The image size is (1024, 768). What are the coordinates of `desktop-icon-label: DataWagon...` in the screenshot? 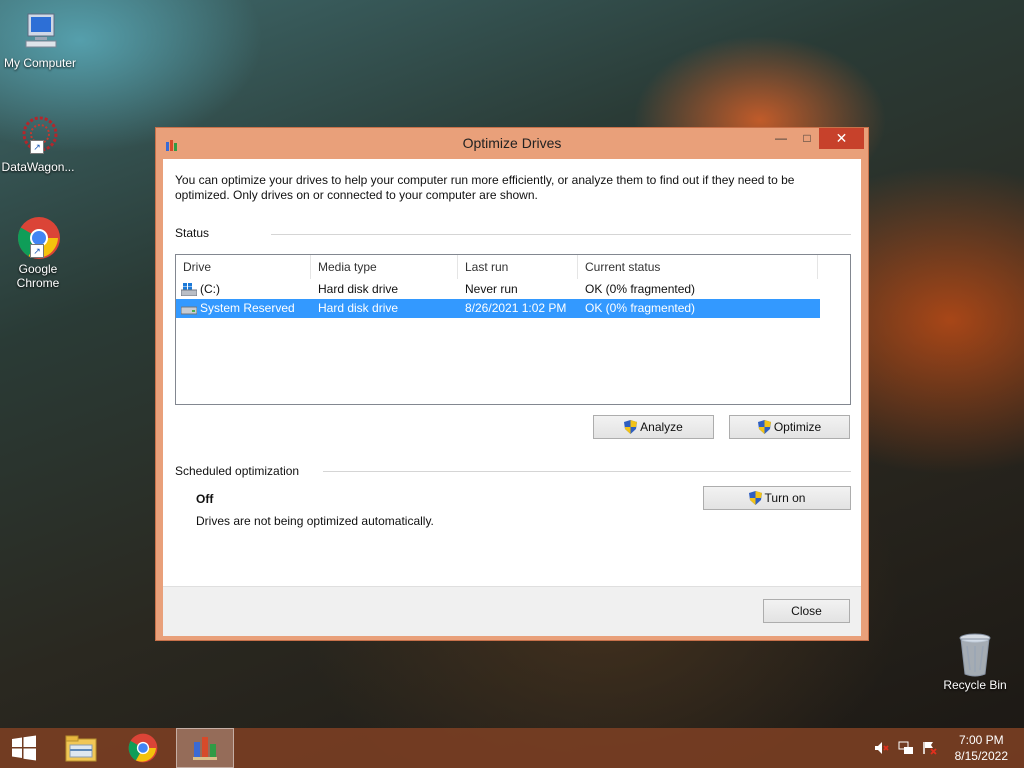 It's located at (38, 167).